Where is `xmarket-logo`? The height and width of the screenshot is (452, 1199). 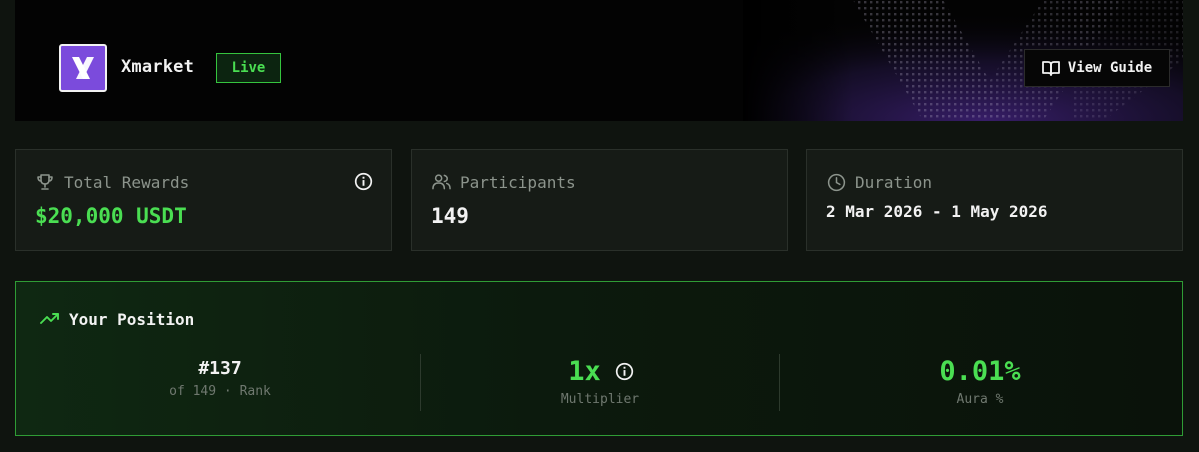
xmarket-logo is located at coordinates (83, 68).